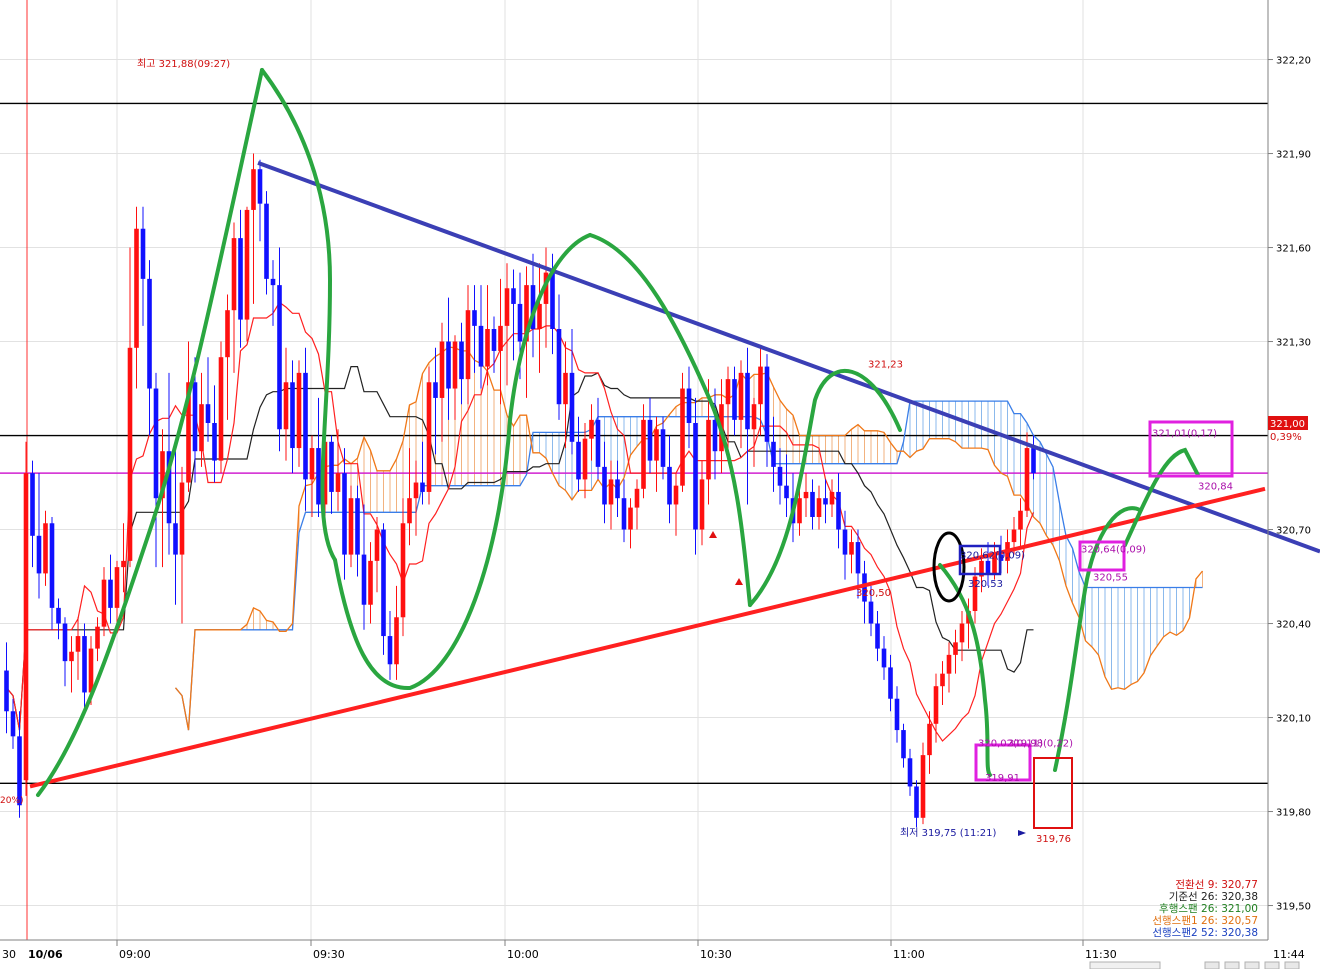  Describe the element at coordinates (45, 954) in the screenshot. I see `date-label: 10/06` at that location.